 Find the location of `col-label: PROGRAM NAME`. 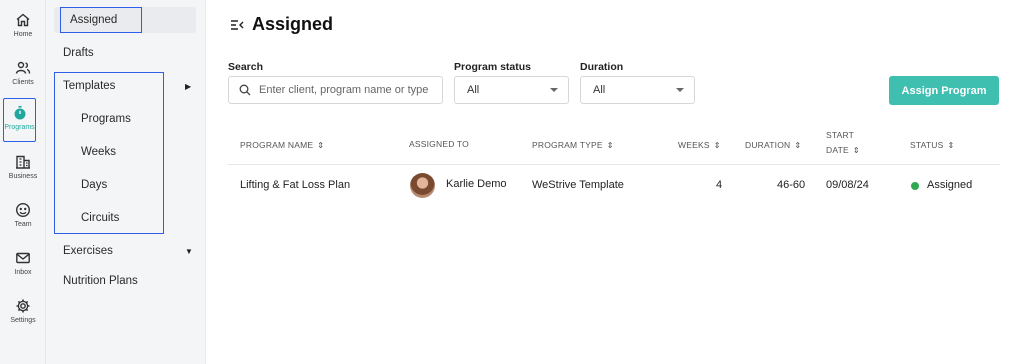

col-label: PROGRAM NAME is located at coordinates (277, 145).